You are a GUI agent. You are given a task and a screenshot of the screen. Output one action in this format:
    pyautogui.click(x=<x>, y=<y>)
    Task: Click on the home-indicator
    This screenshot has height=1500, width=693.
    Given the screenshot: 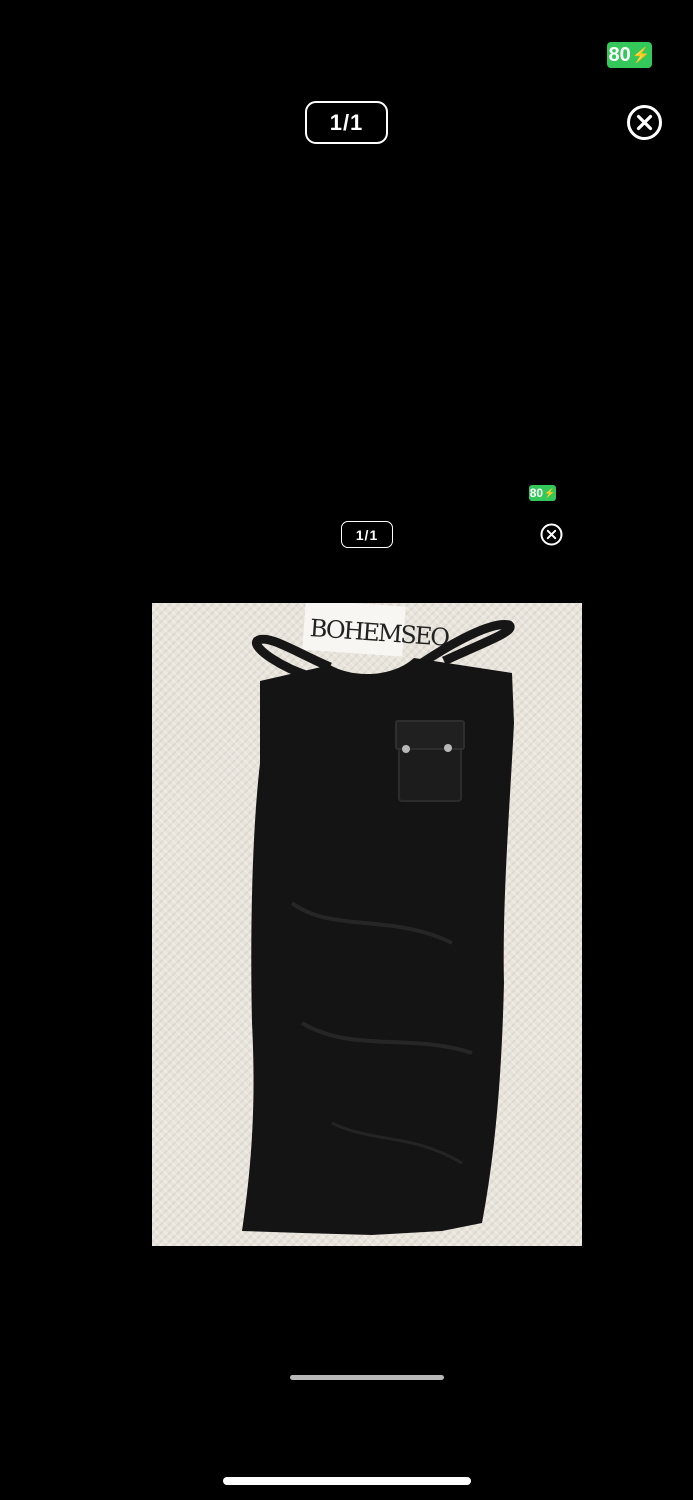 What is the action you would take?
    pyautogui.click(x=347, y=1481)
    